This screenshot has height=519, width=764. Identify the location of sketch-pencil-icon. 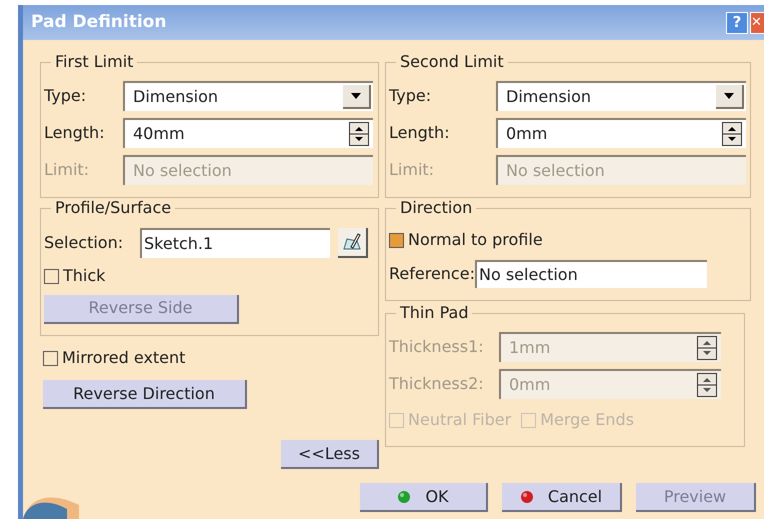
(353, 243).